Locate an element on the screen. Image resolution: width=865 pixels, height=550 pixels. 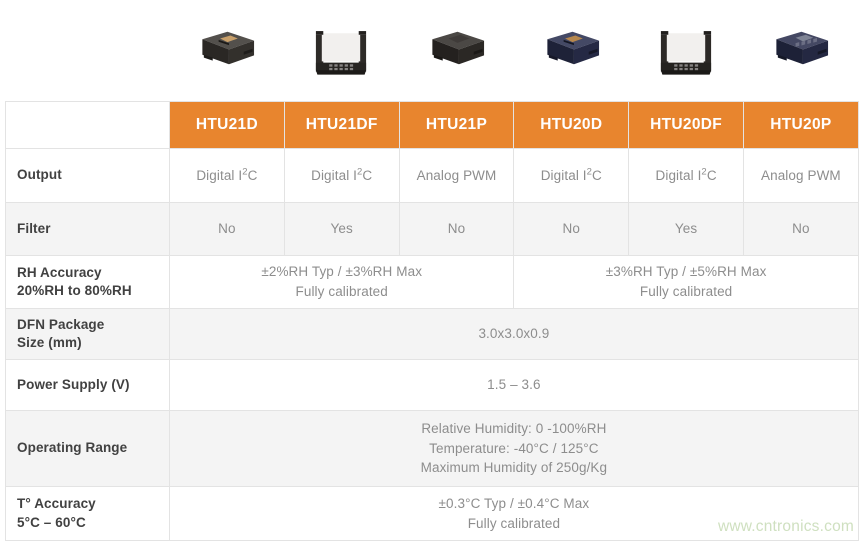
row-label-line: 5°C – 60°C is located at coordinates (51, 522).